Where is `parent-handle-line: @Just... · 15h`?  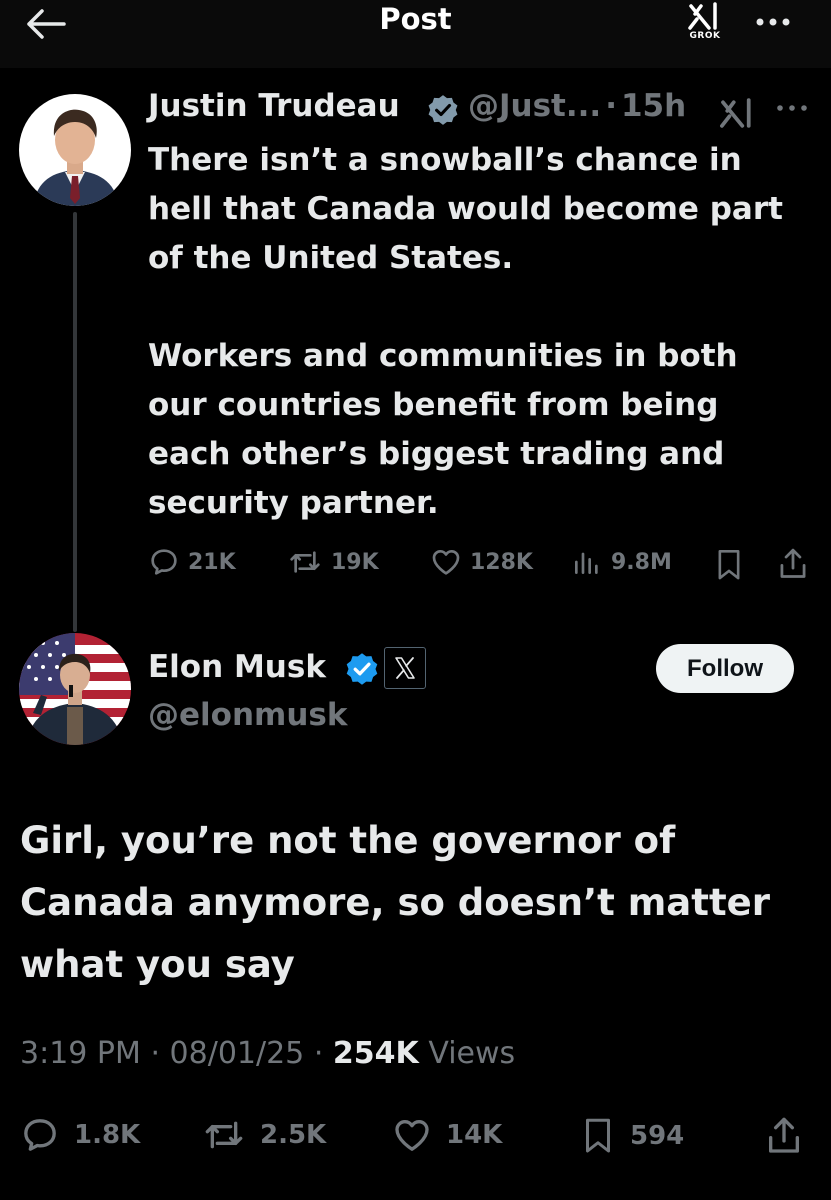 parent-handle-line: @Just... · 15h is located at coordinates (577, 106).